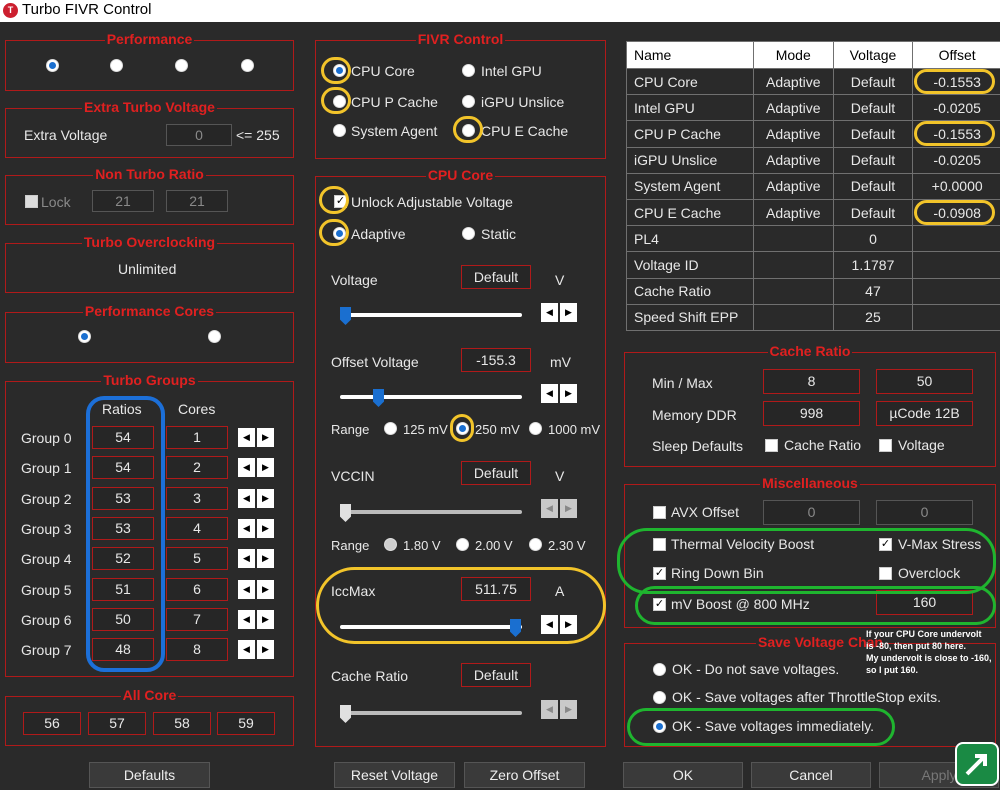  I want to click on defaults-button: Defaults, so click(149, 775).